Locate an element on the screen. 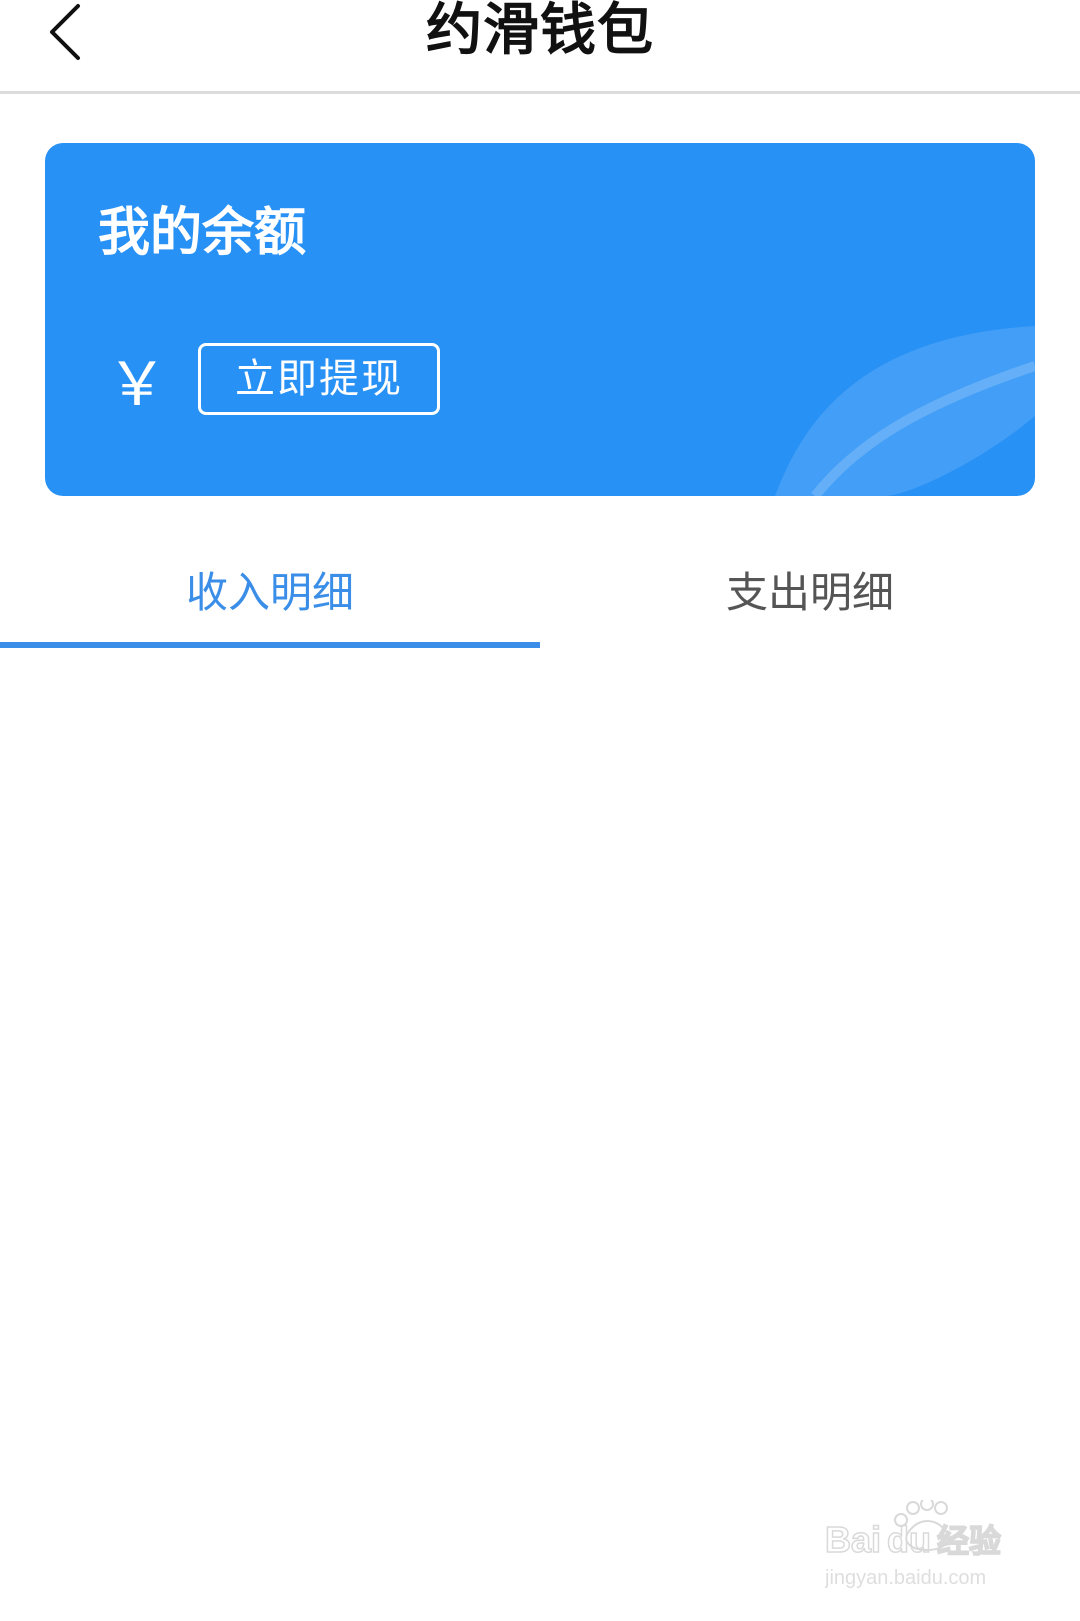 The width and height of the screenshot is (1080, 1621). detail-tabs: 收入明细 支出明细 is located at coordinates (540, 598).